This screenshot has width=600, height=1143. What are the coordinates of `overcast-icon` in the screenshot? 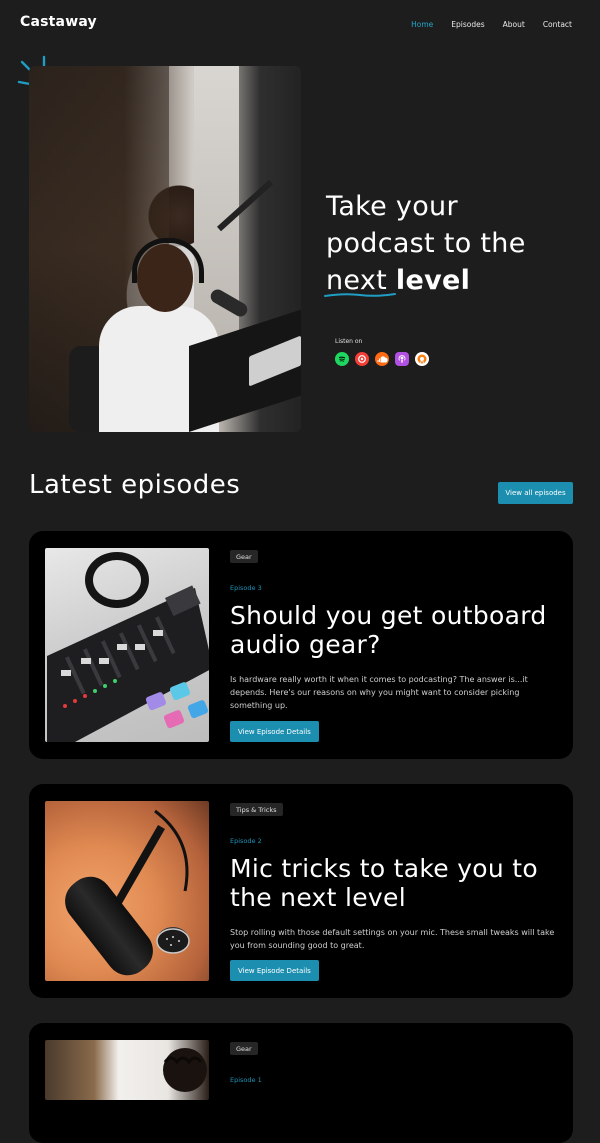 It's located at (422, 359).